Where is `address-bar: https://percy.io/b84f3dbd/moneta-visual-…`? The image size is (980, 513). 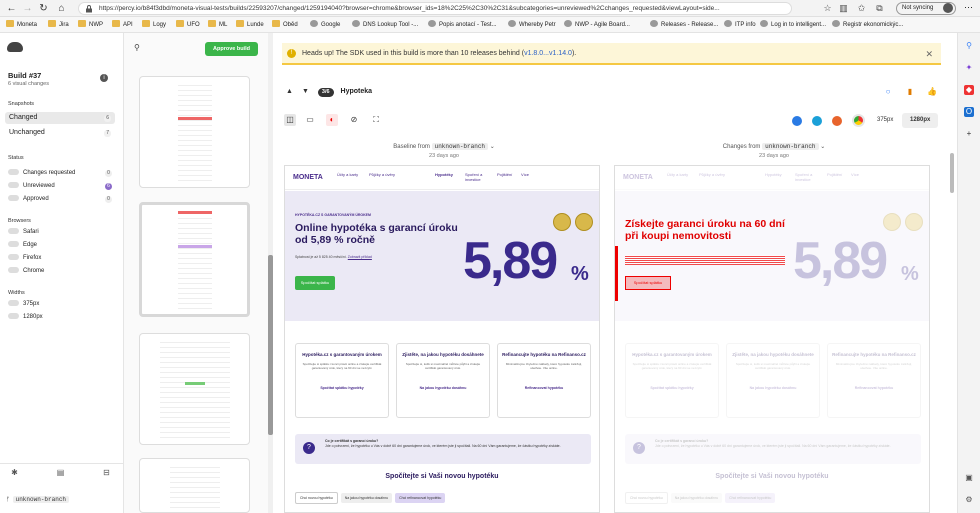 address-bar: https://percy.io/b84f3dbd/moneta-visual-… is located at coordinates (435, 8).